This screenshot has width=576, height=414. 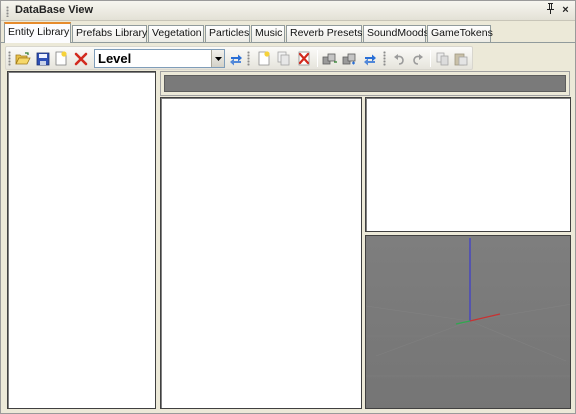 I want to click on library-toolbar: Level, so click(x=239, y=58).